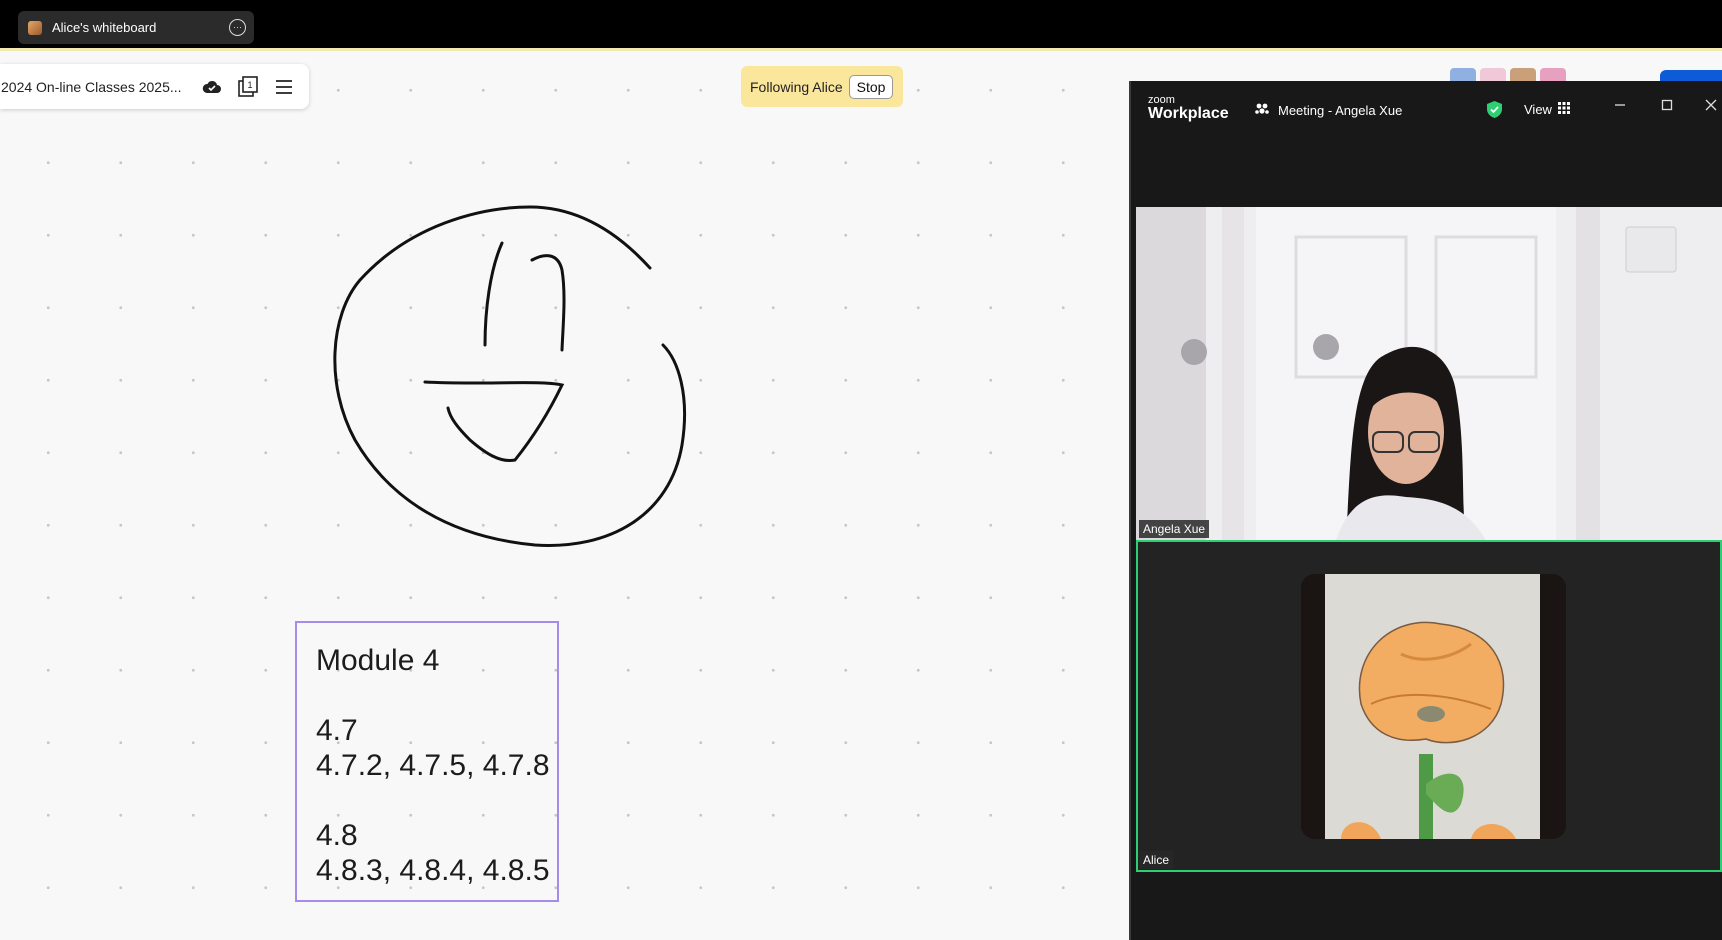 Image resolution: width=1722 pixels, height=940 pixels. Describe the element at coordinates (1340, 110) in the screenshot. I see `meeting-title-text: Meeting - Angela Xue` at that location.